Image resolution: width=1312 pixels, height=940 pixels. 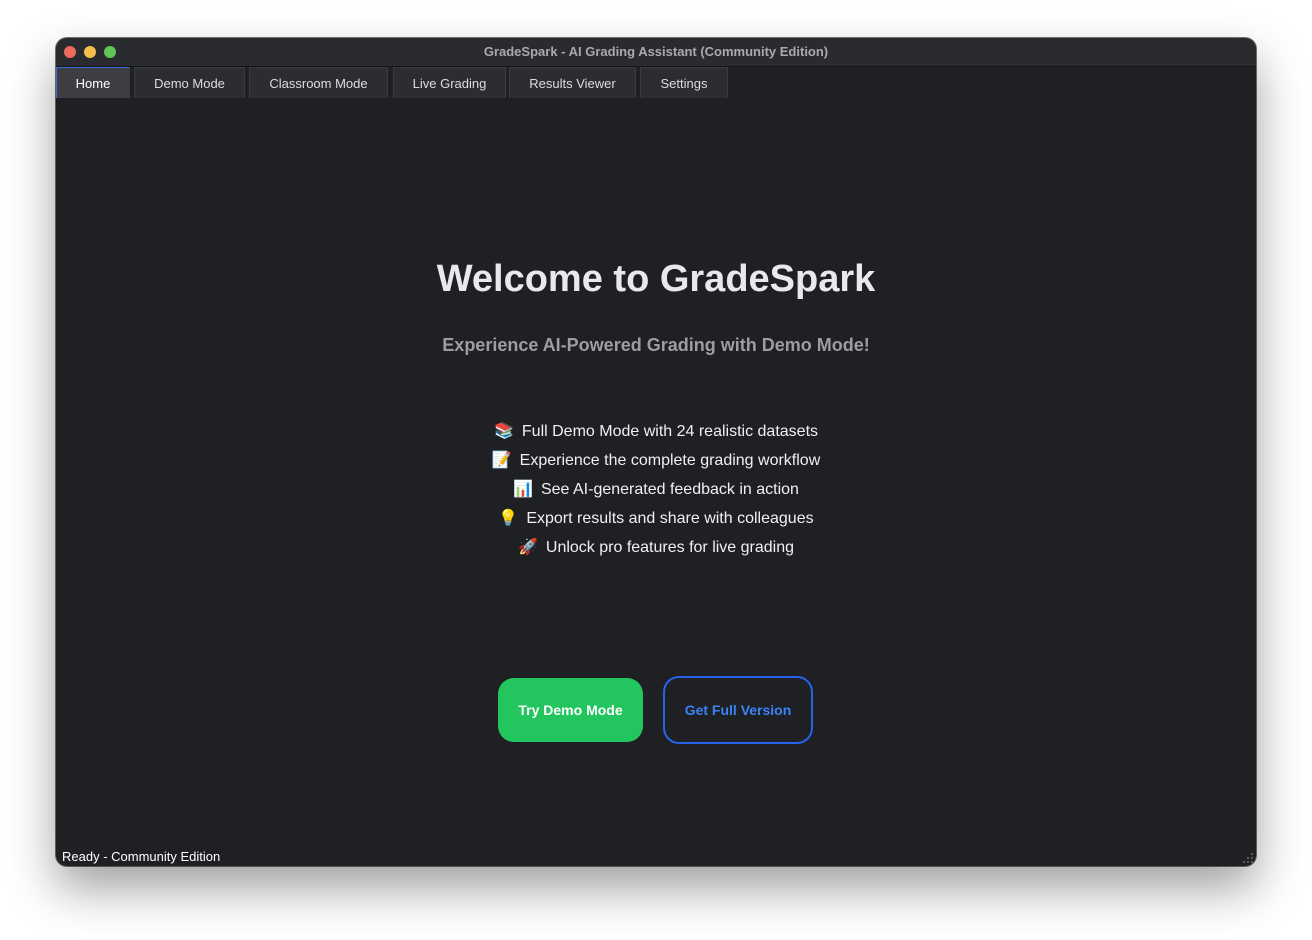 What do you see at coordinates (738, 710) in the screenshot?
I see `get-full-version-button: Get Full Version` at bounding box center [738, 710].